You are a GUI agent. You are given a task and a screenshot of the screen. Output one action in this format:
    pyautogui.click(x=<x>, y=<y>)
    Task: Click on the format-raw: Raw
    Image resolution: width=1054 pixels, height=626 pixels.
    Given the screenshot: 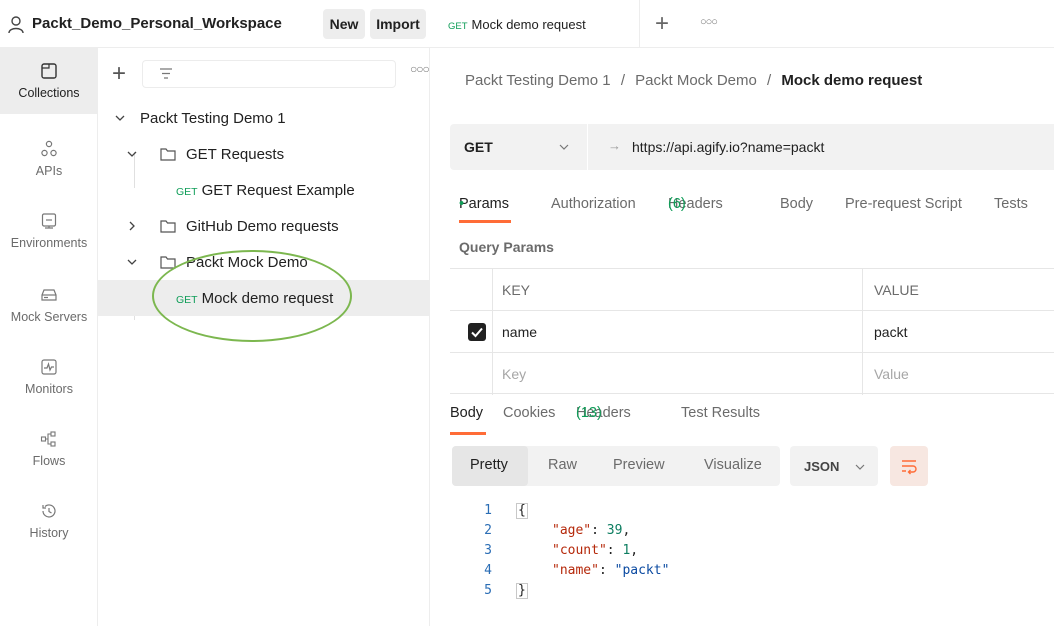 What is the action you would take?
    pyautogui.click(x=562, y=465)
    